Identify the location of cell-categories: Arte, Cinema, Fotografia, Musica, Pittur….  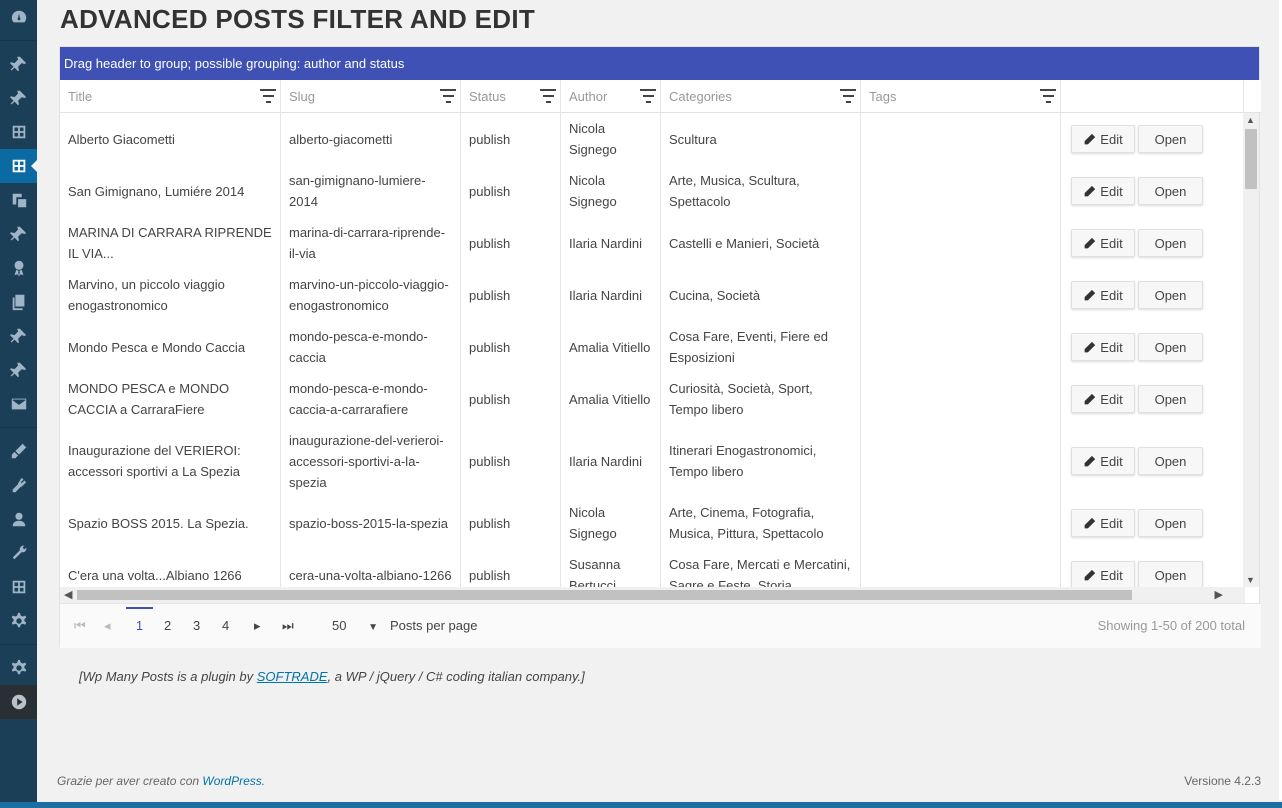
(761, 523).